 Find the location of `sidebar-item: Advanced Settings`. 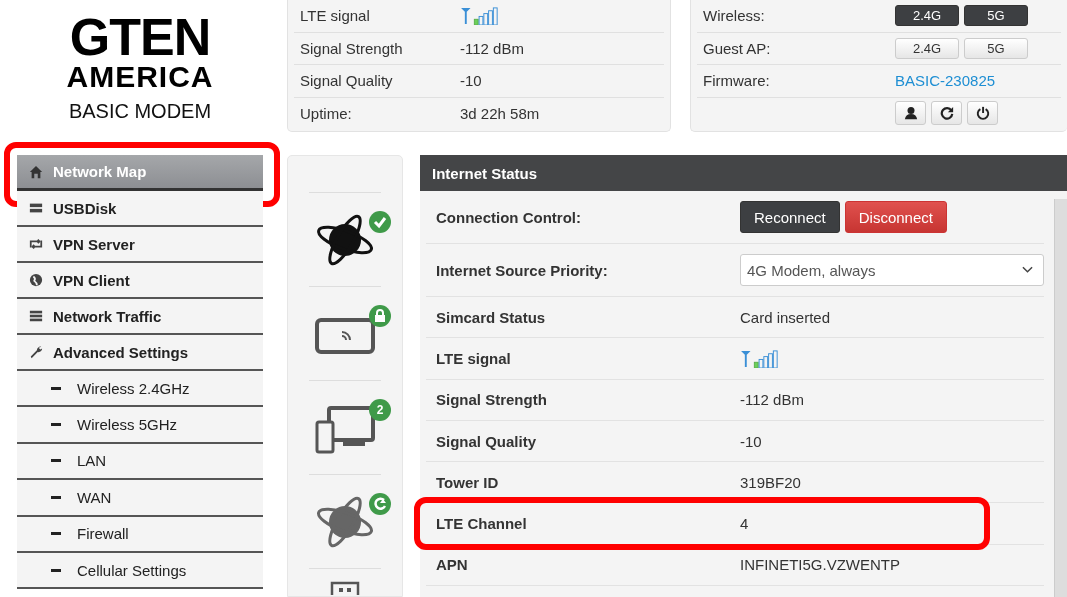

sidebar-item: Advanced Settings is located at coordinates (140, 353).